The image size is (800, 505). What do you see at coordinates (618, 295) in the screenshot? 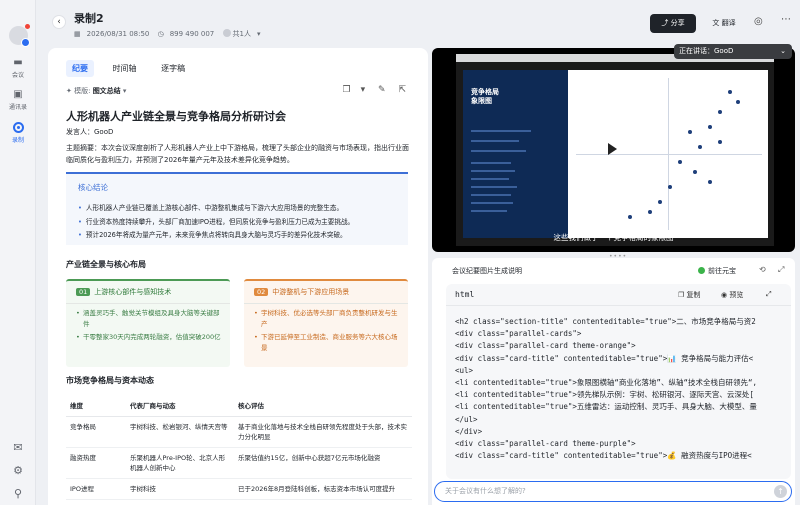
I see `code-header: html ❐ 复制 ◉ 预览 ⤢` at bounding box center [618, 295].